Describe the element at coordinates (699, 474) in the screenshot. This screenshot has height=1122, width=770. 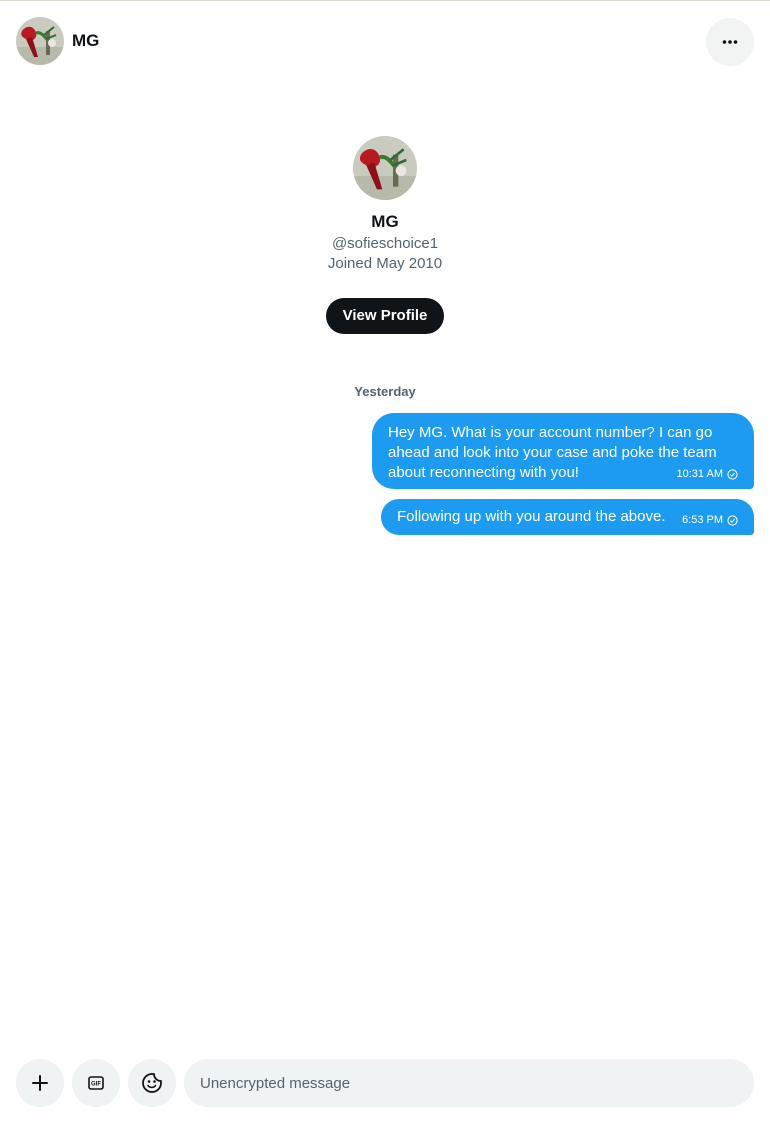
I see `message-time: 10:31 AM` at that location.